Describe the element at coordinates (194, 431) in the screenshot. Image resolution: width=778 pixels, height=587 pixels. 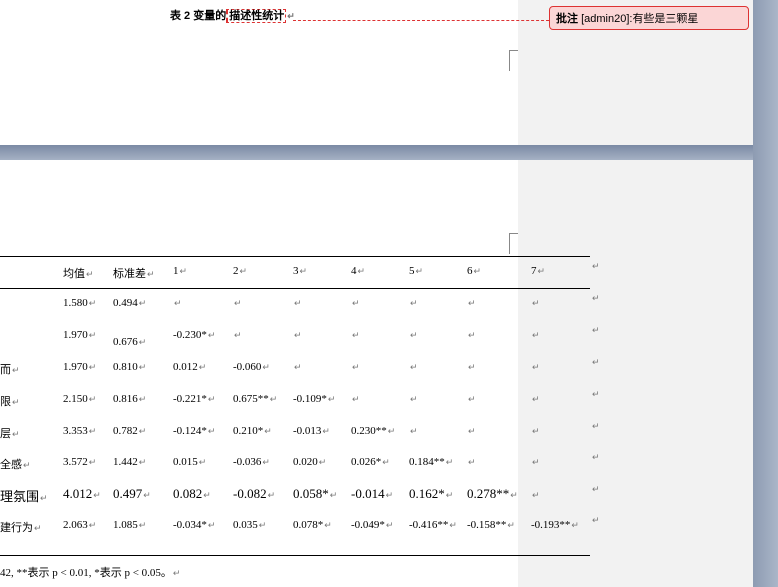
I see `table-cell: -0.124*↵` at that location.